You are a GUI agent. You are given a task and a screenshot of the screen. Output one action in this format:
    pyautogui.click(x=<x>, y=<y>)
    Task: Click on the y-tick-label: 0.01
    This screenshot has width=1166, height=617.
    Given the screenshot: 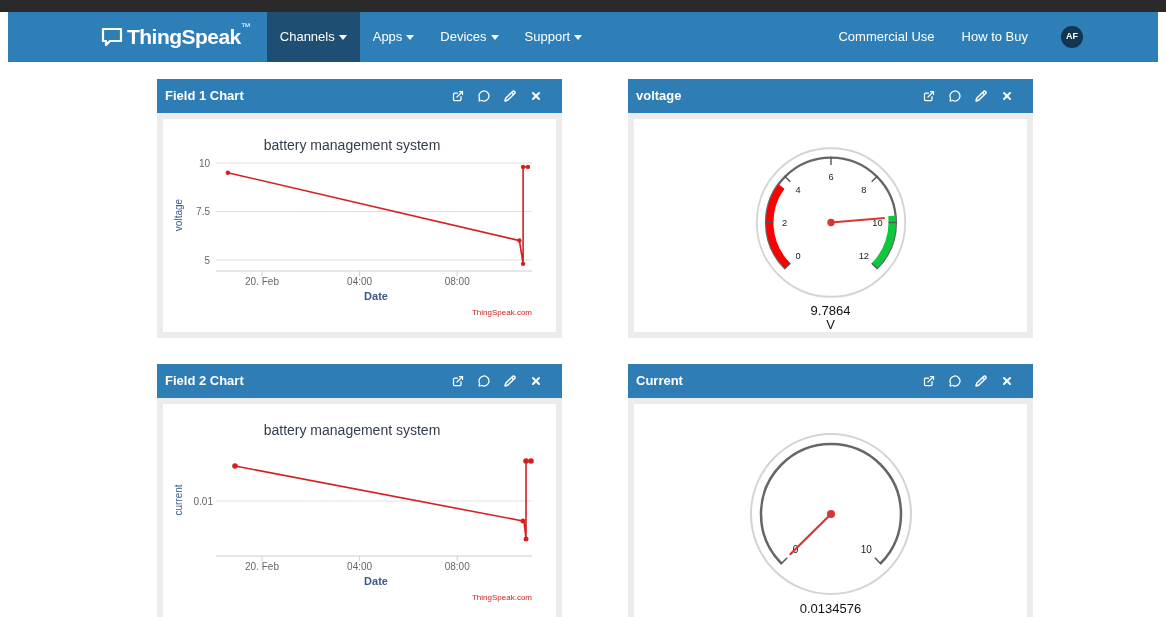 What is the action you would take?
    pyautogui.click(x=203, y=501)
    